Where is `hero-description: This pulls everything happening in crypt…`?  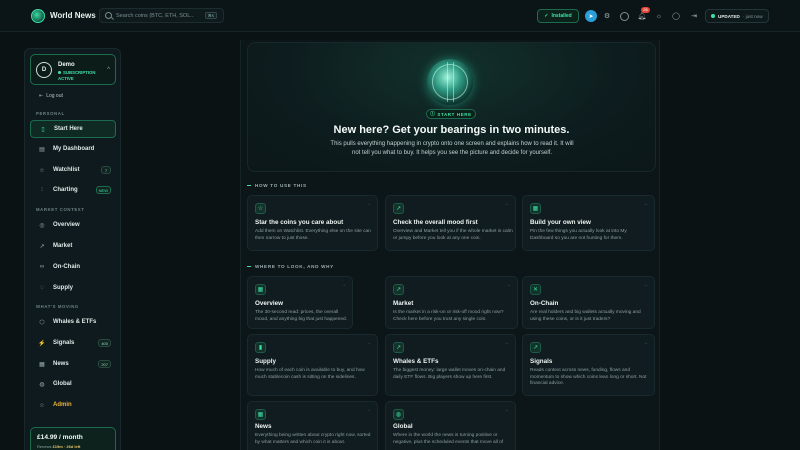 hero-description: This pulls everything happening in crypt… is located at coordinates (452, 148).